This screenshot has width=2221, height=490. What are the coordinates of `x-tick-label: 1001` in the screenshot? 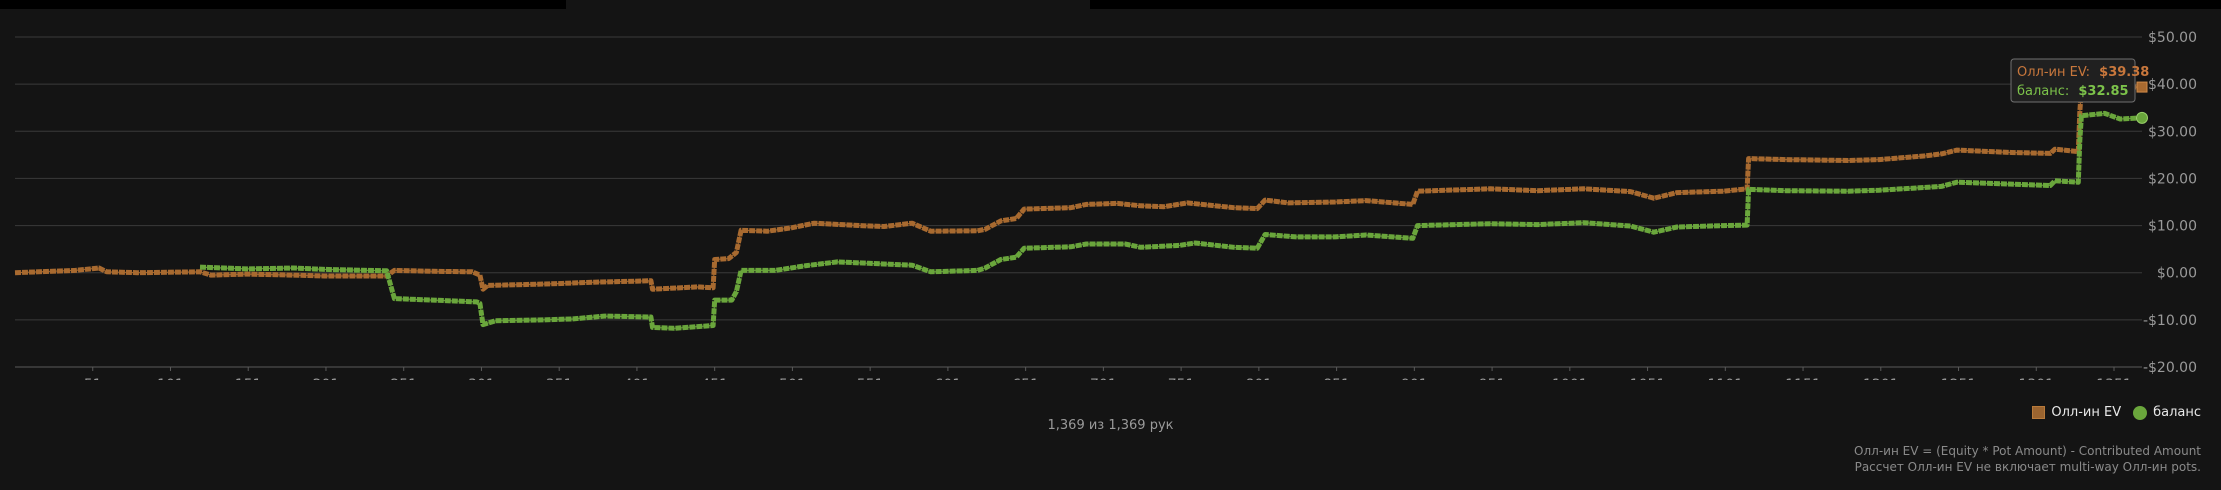 It's located at (1570, 378).